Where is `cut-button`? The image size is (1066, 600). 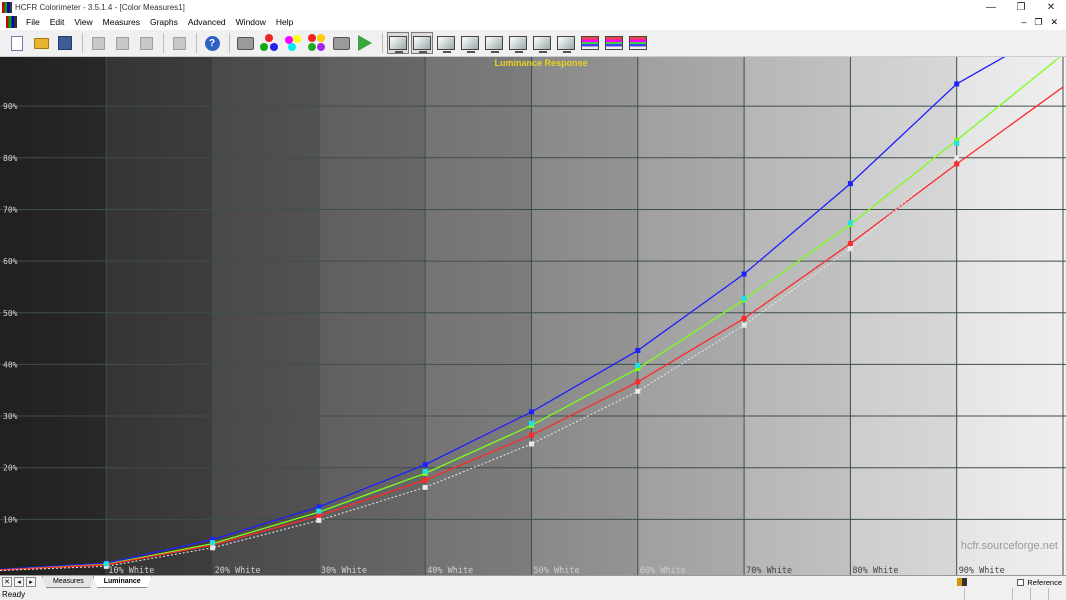
cut-button is located at coordinates (98, 43).